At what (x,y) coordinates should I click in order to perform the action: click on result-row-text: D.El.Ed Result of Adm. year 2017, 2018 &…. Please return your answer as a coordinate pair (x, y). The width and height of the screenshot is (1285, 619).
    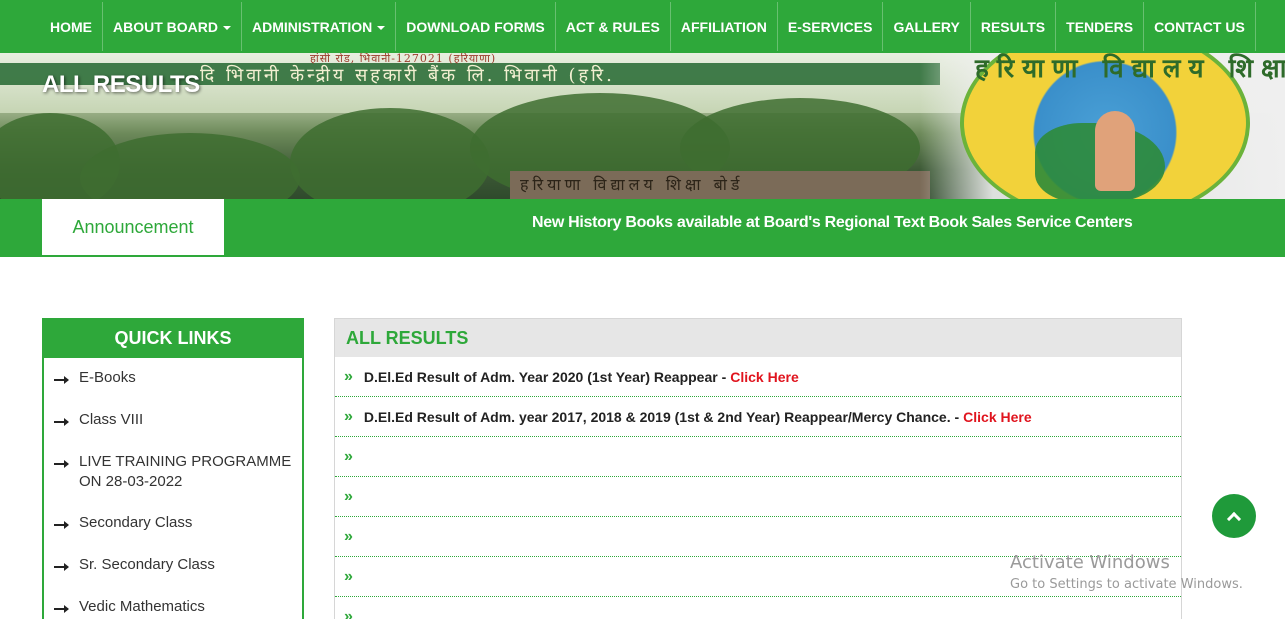
    Looking at the image, I should click on (661, 416).